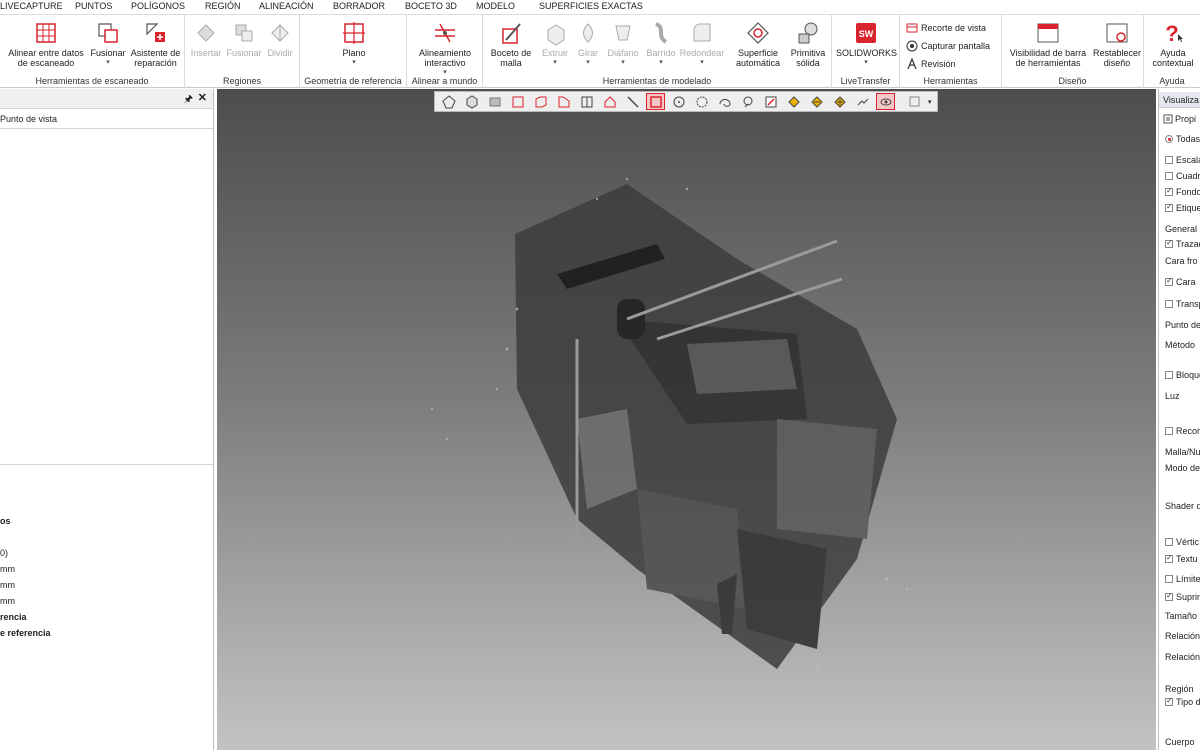 The image size is (1200, 750). What do you see at coordinates (223, 6) in the screenshot?
I see `menu-region: REGIÓN` at bounding box center [223, 6].